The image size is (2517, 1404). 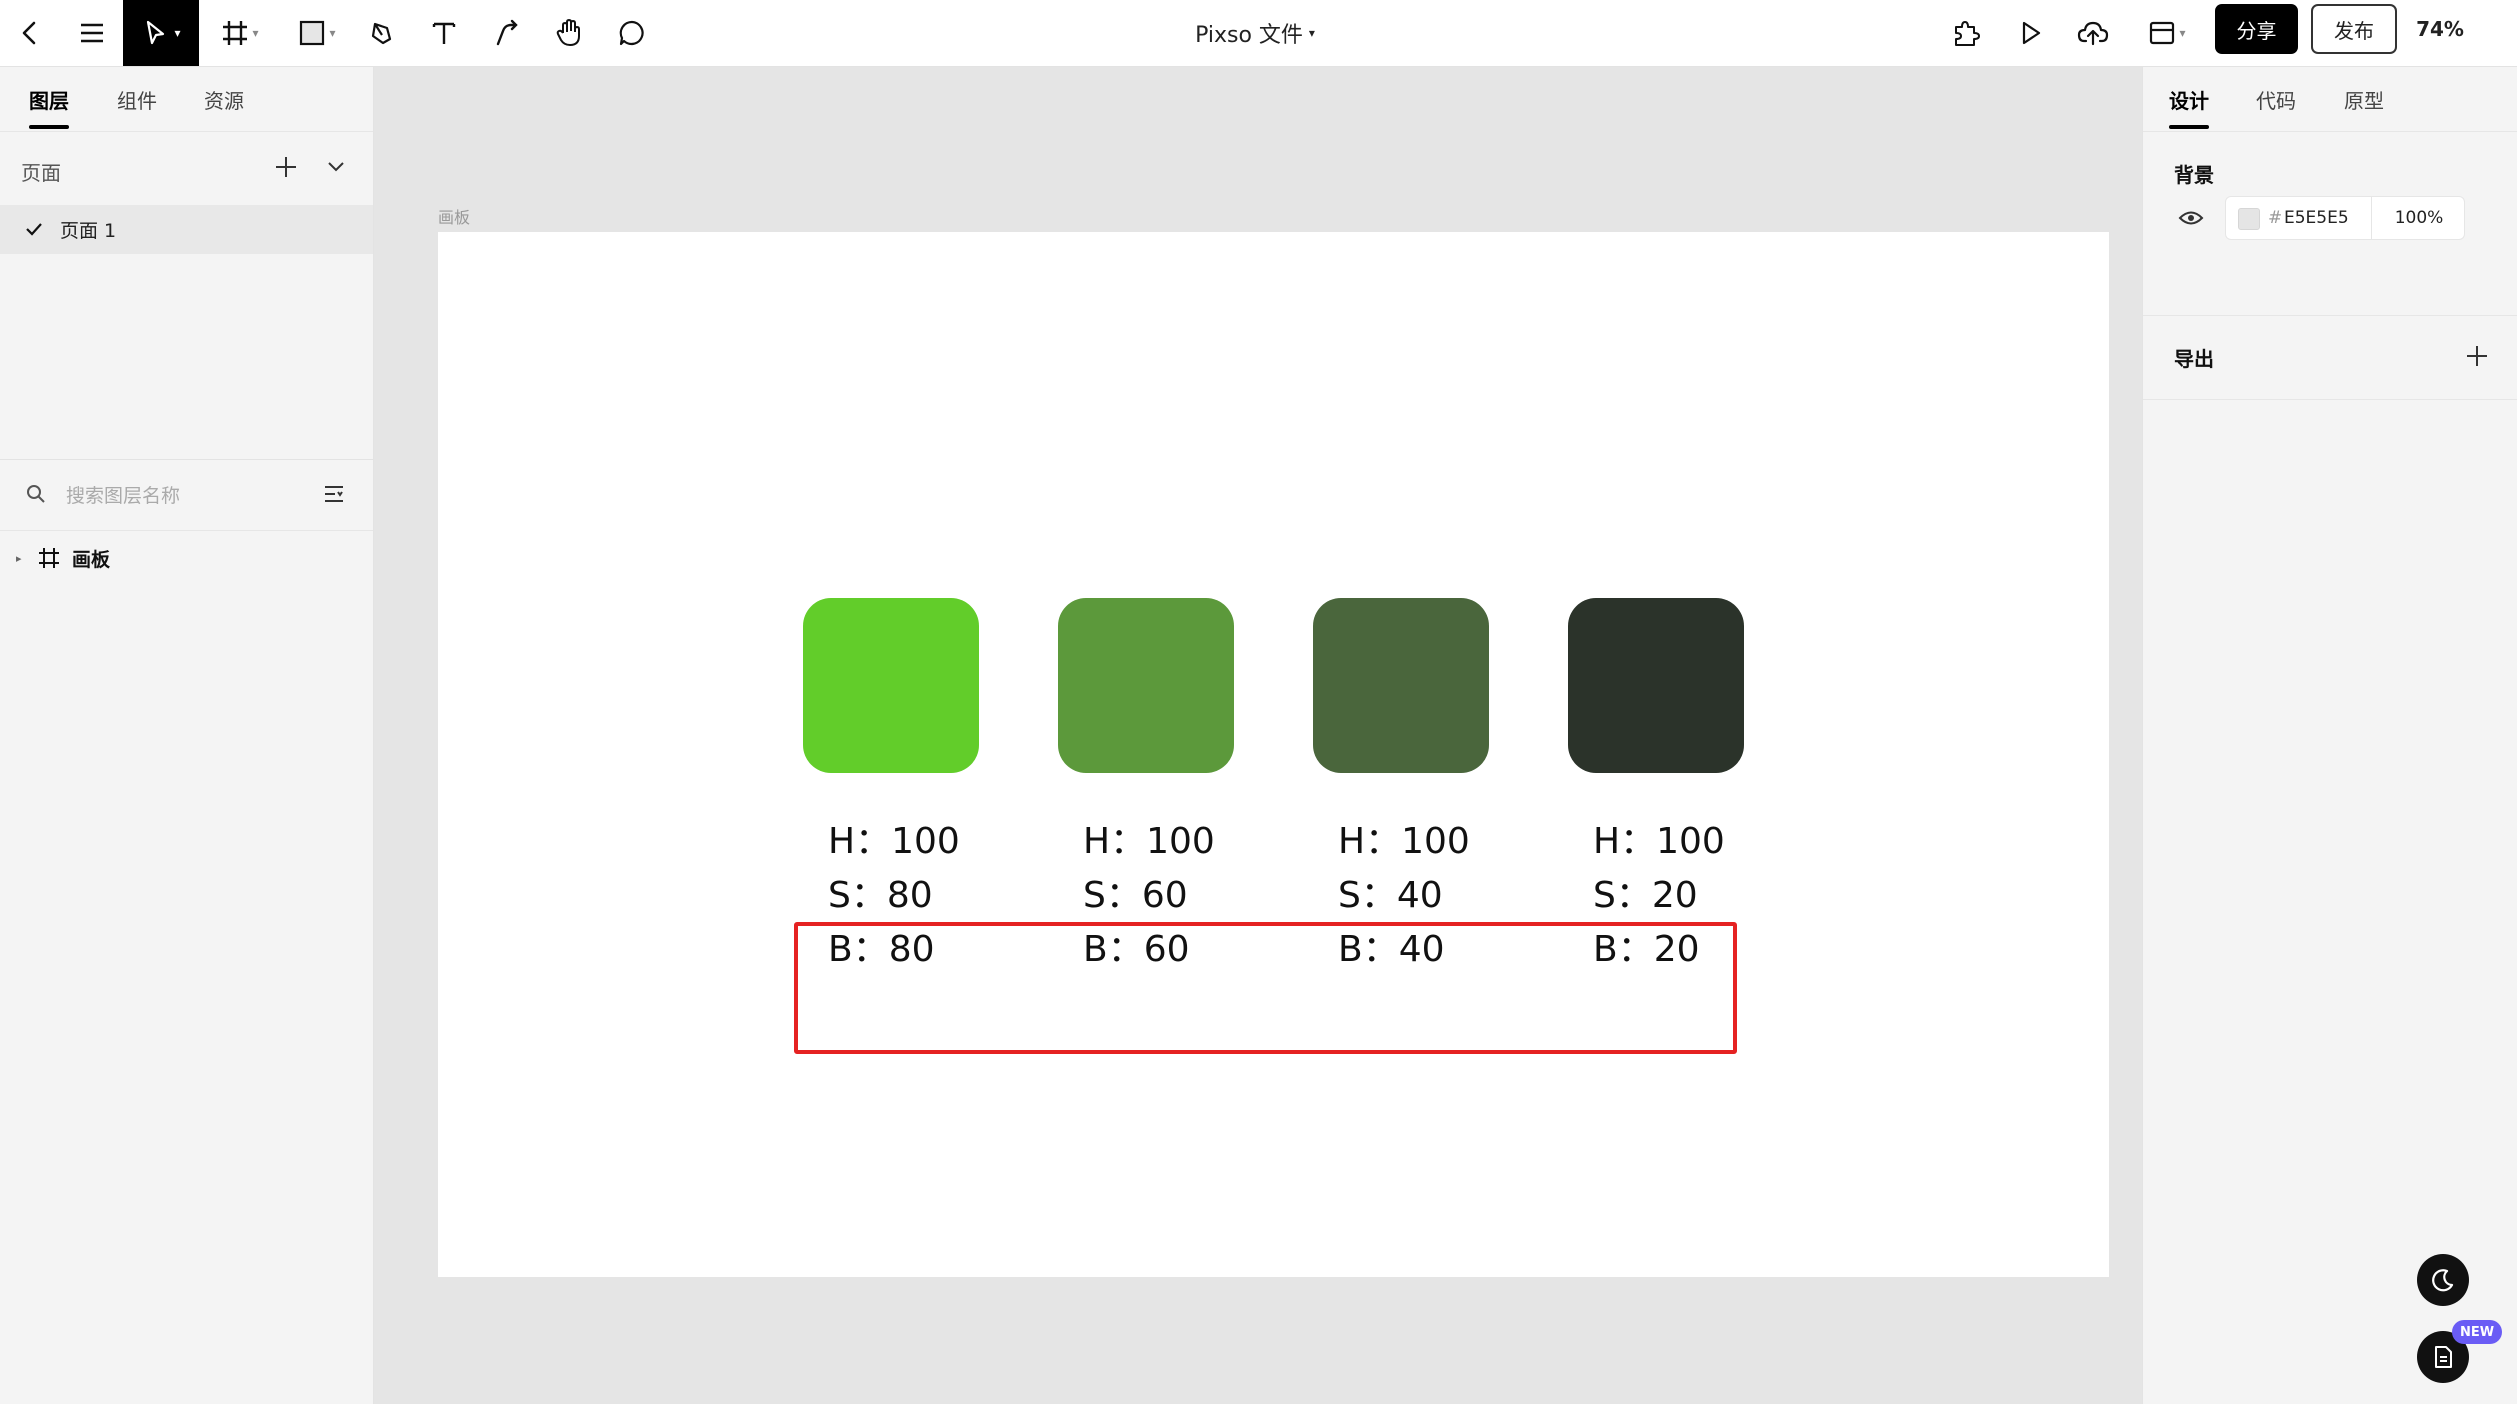 I want to click on puzzle-icon, so click(x=1967, y=33).